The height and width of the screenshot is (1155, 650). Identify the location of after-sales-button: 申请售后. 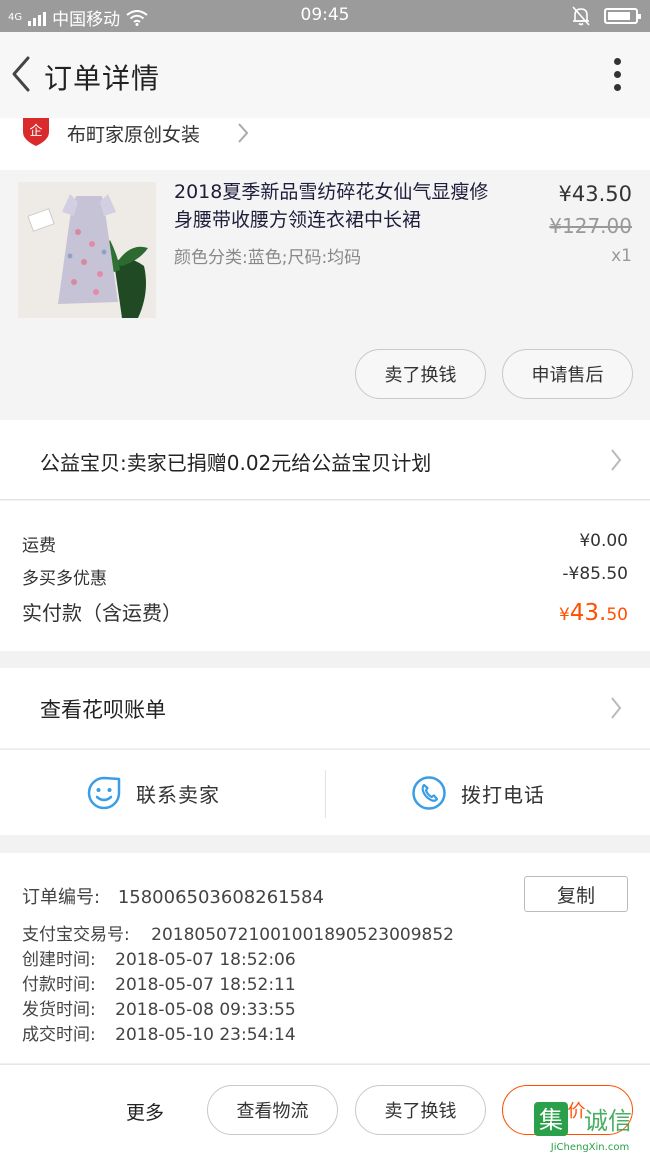
(567, 374).